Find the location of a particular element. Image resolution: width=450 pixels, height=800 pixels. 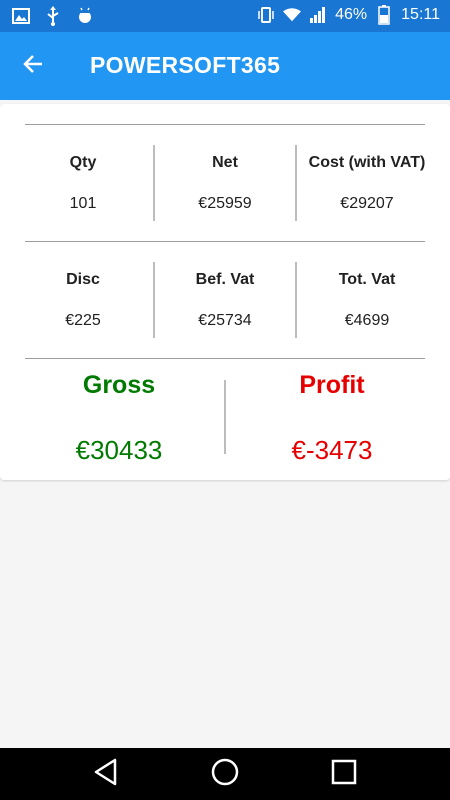

net-label: Net is located at coordinates (225, 162).